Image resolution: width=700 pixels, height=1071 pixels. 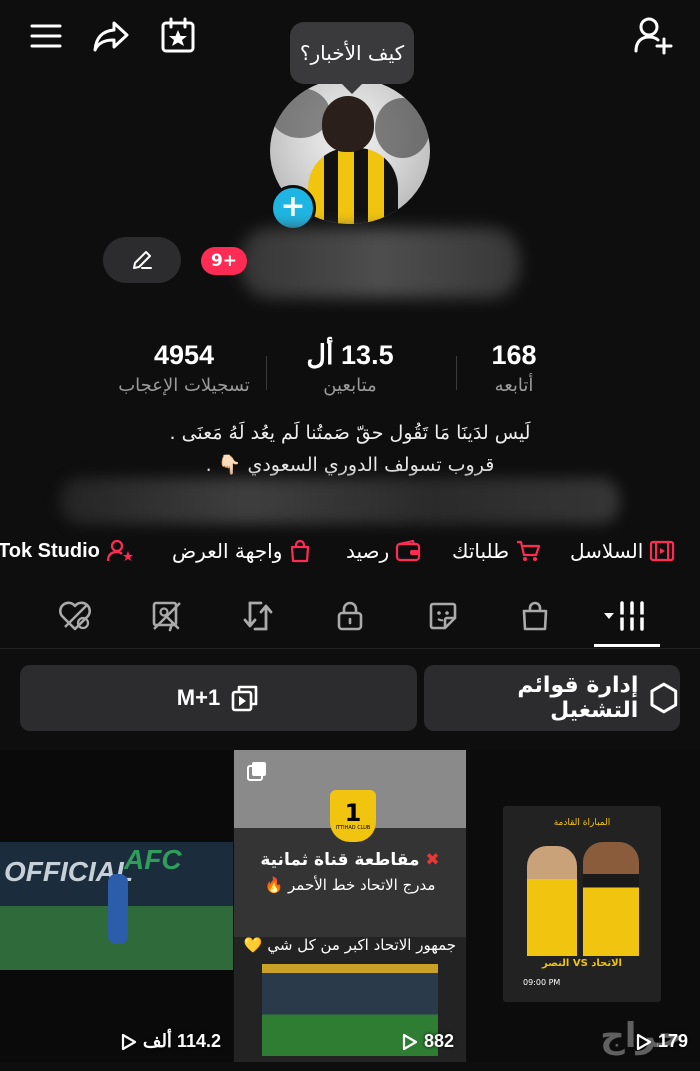 What do you see at coordinates (641, 1036) in the screenshot?
I see `watermark: حراج` at bounding box center [641, 1036].